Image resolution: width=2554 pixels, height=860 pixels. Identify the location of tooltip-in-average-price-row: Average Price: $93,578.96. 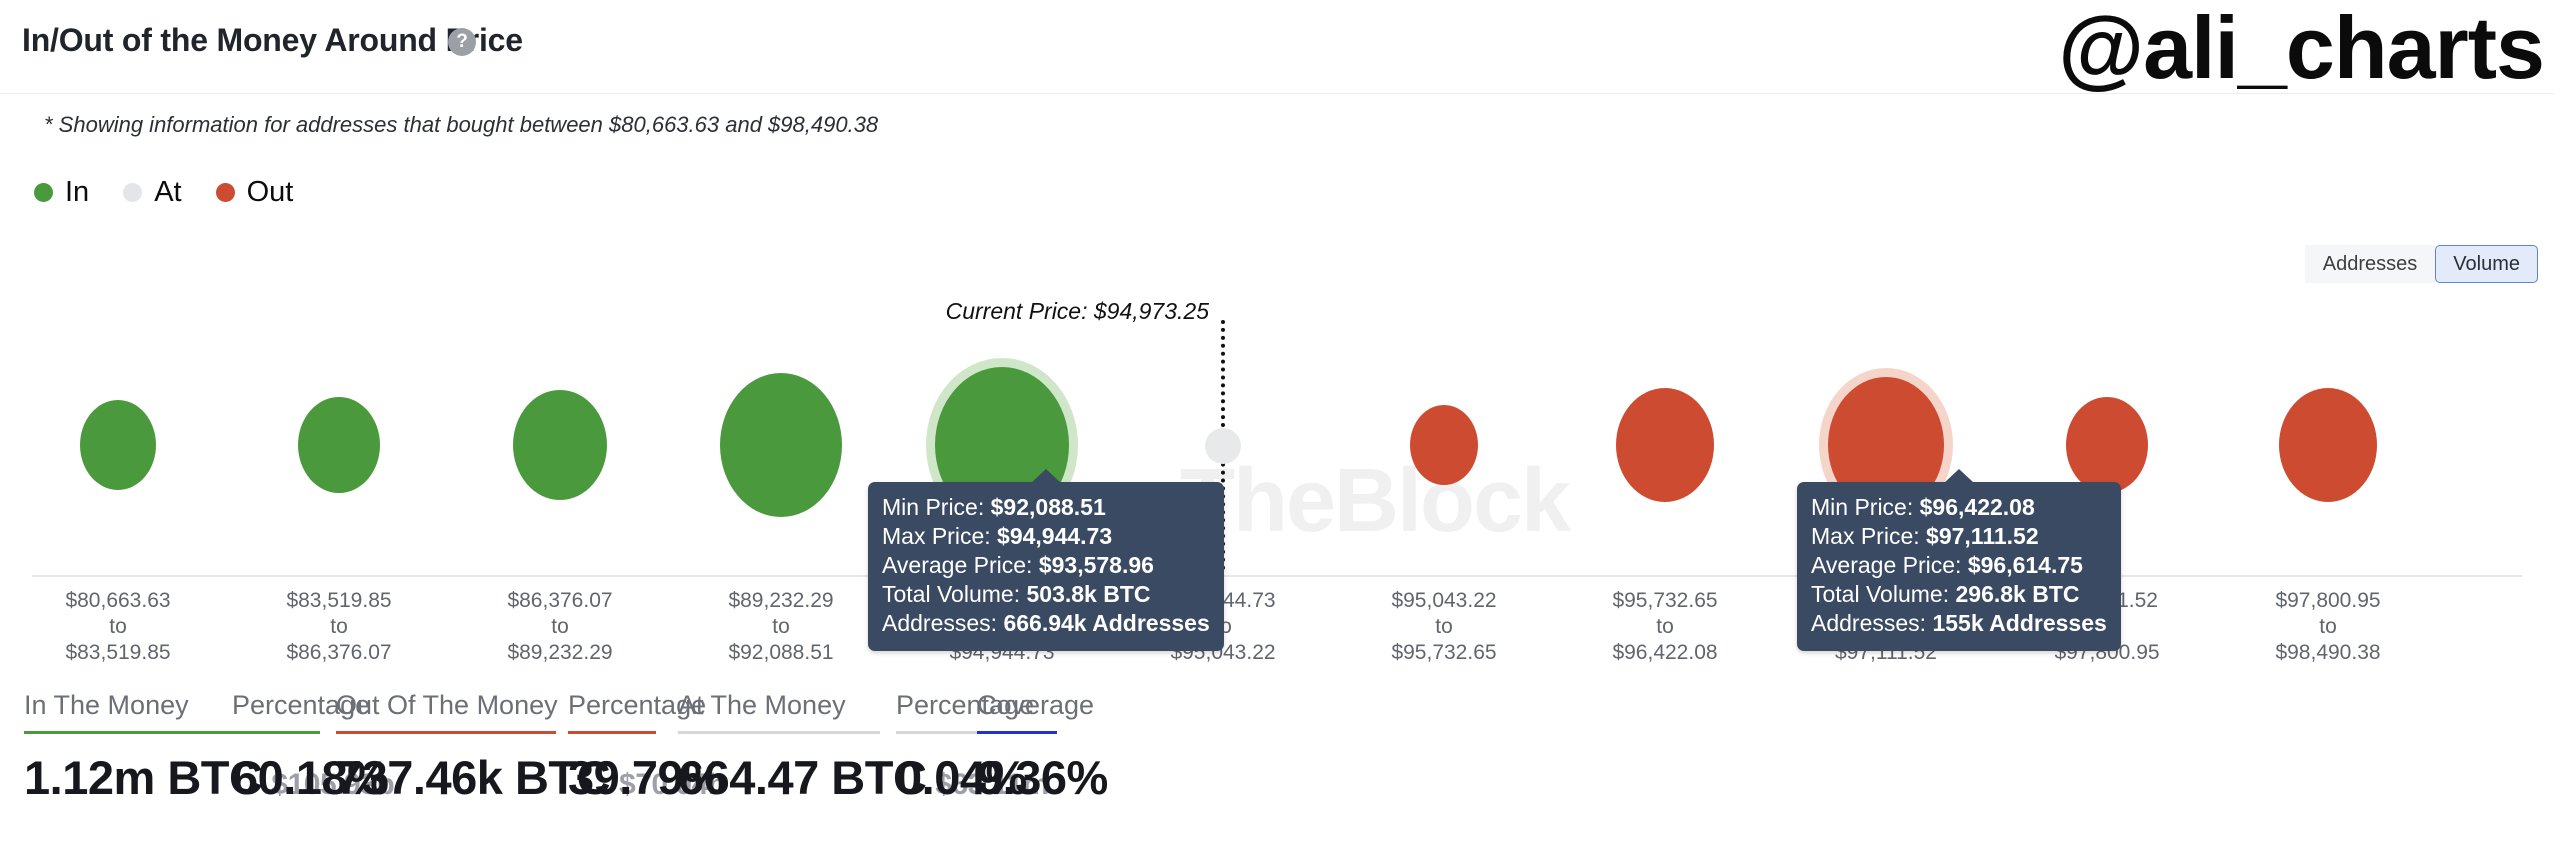
(1046, 565).